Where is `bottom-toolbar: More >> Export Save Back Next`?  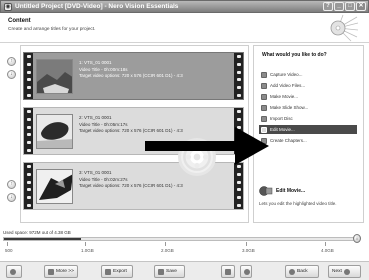 bottom-toolbar: More >> Export Save Back Next is located at coordinates (184, 270).